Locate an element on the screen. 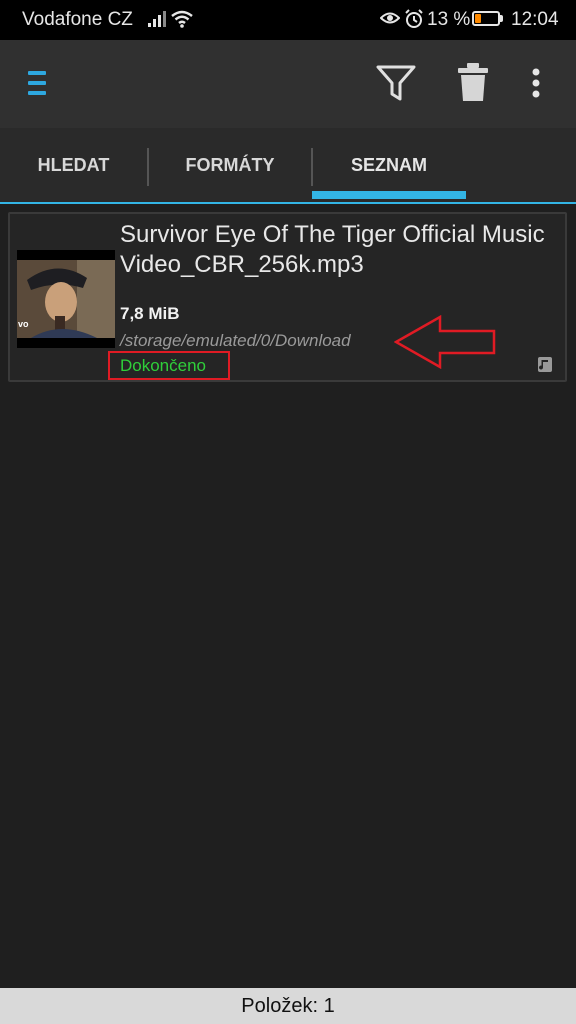 The width and height of the screenshot is (576, 1024). alarm-icon is located at coordinates (414, 18).